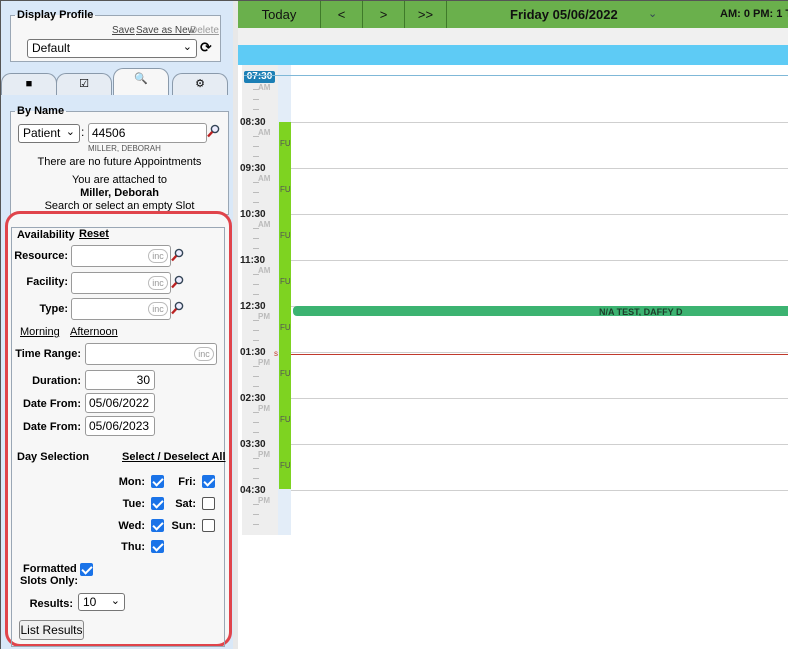  What do you see at coordinates (101, 602) in the screenshot?
I see `results-select: 10 ⌄` at bounding box center [101, 602].